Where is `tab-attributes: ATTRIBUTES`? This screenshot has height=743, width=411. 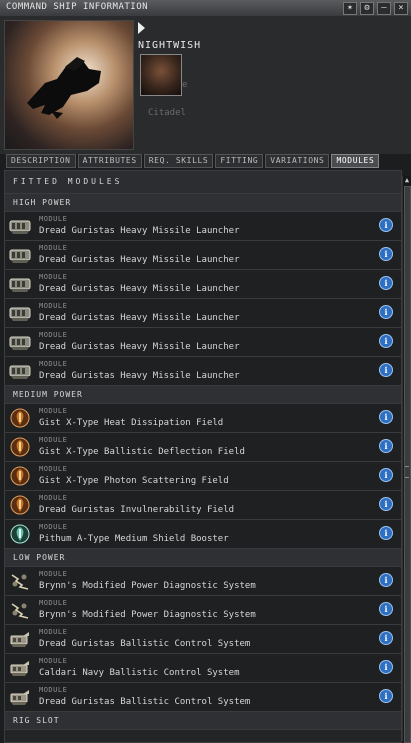
tab-attributes: ATTRIBUTES is located at coordinates (109, 161).